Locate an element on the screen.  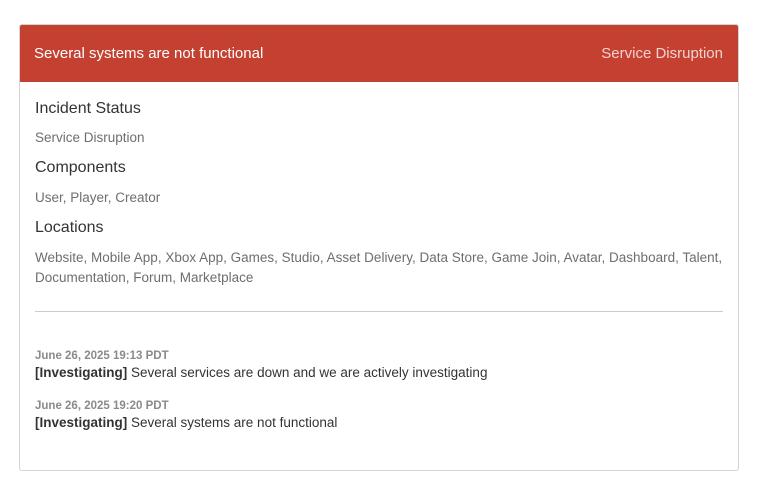
components-value: User, Player, Creator is located at coordinates (98, 197).